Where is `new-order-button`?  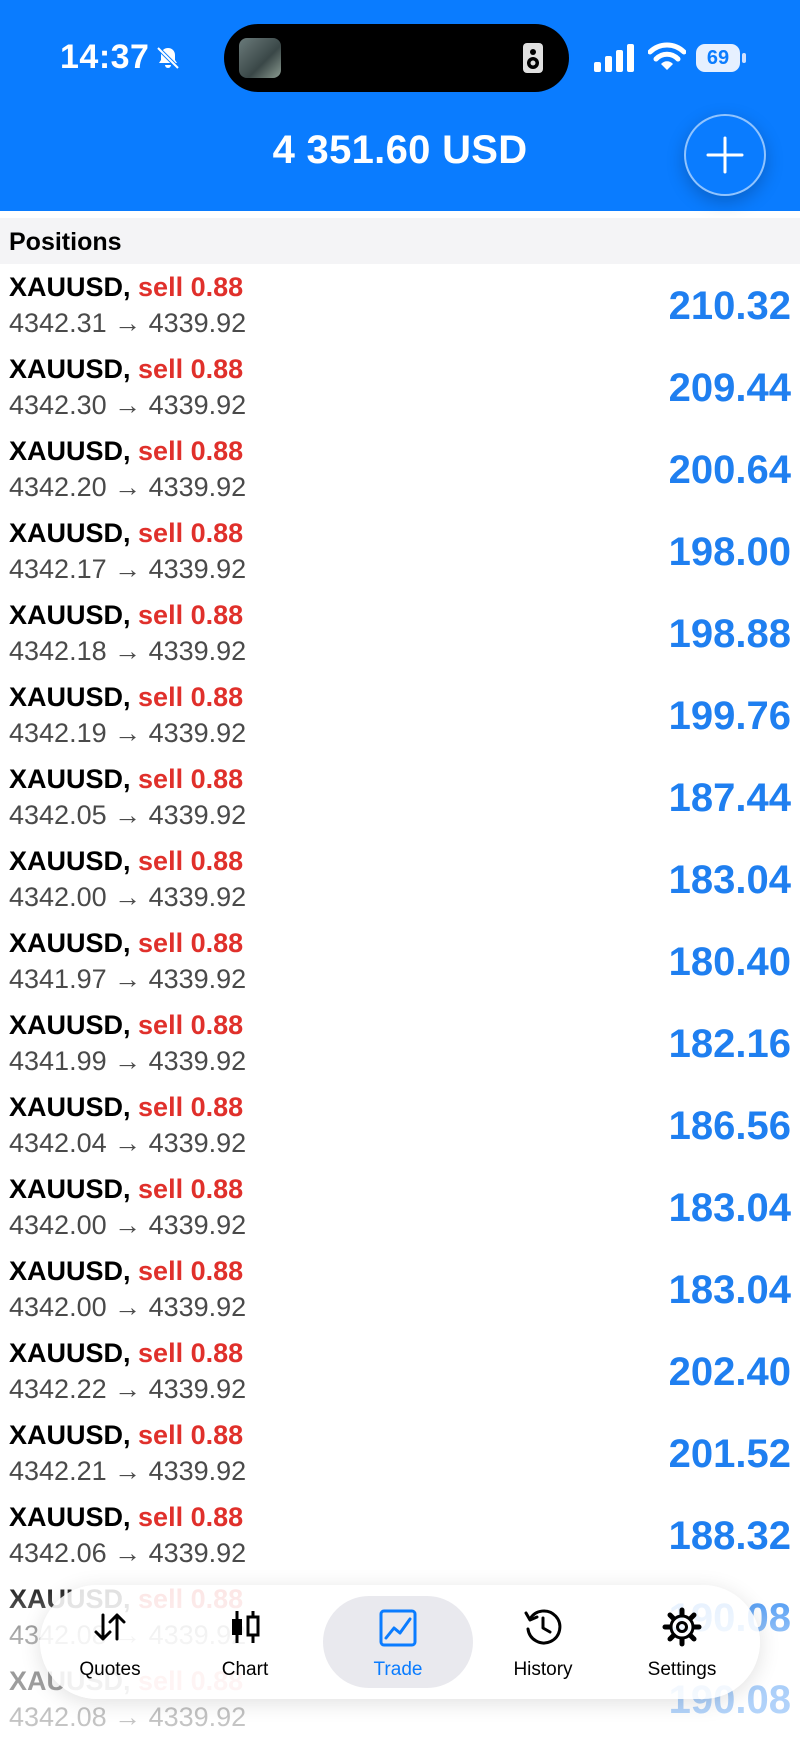
new-order-button is located at coordinates (725, 155).